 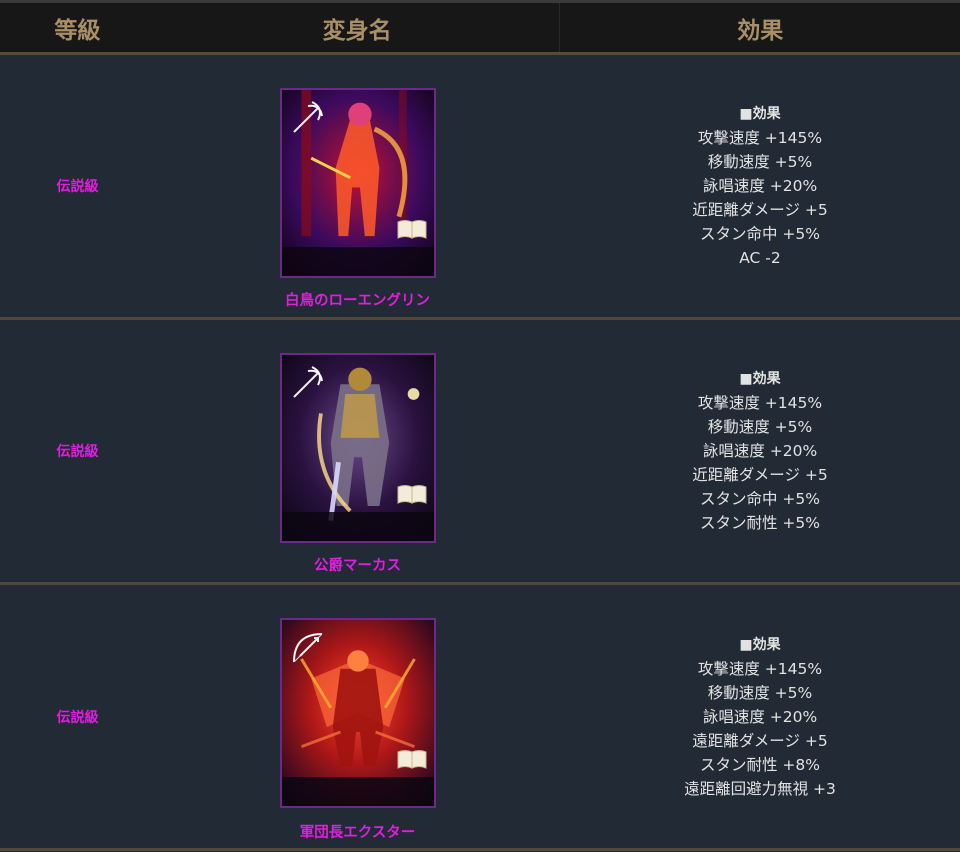 What do you see at coordinates (357, 30) in the screenshot?
I see `header-name: 変身名` at bounding box center [357, 30].